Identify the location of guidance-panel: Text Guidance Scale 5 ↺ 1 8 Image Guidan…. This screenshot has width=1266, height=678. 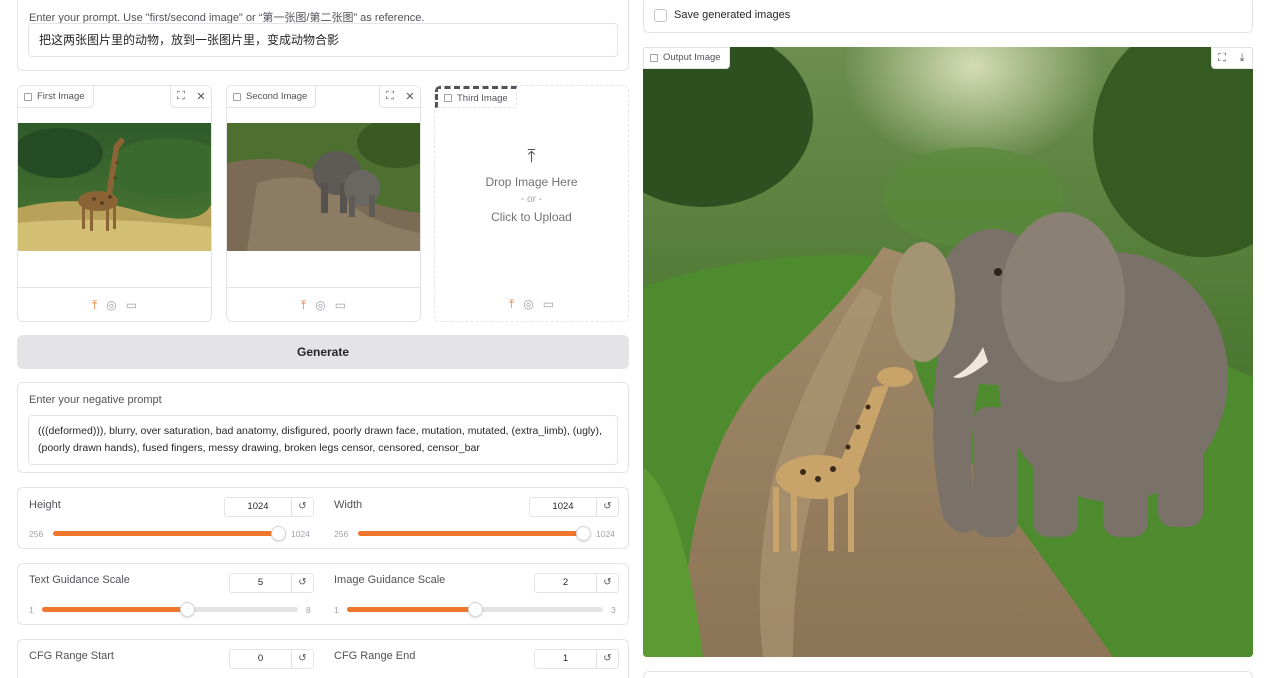
(323, 594).